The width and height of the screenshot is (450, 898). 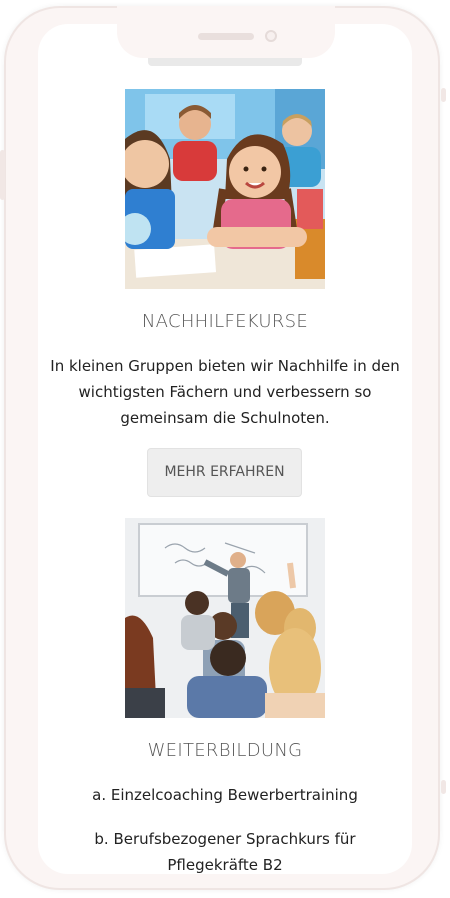 What do you see at coordinates (226, 32) in the screenshot?
I see `phone-notch` at bounding box center [226, 32].